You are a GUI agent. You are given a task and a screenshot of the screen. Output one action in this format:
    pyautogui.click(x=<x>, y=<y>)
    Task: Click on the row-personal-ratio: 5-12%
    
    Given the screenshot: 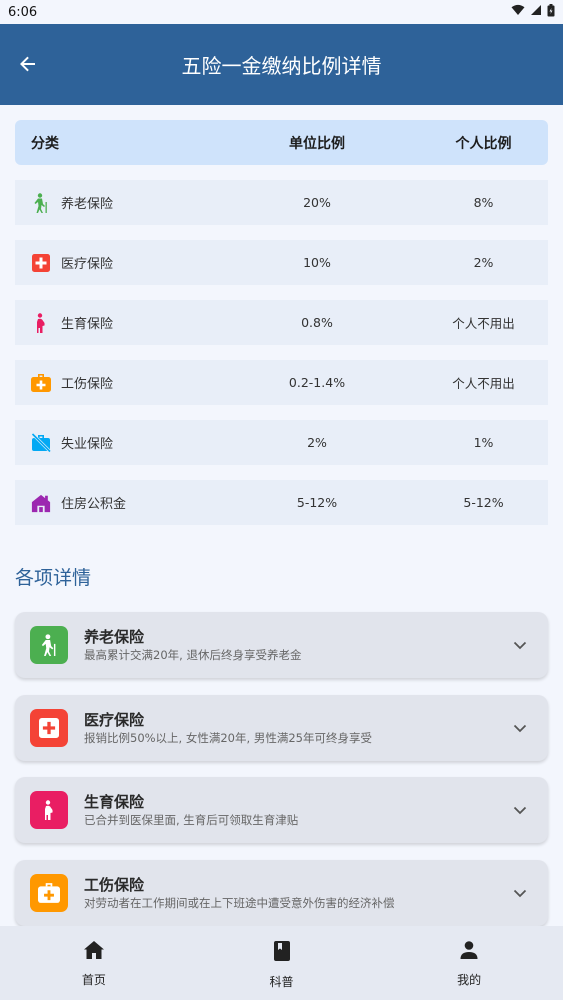 What is the action you would take?
    pyautogui.click(x=483, y=502)
    